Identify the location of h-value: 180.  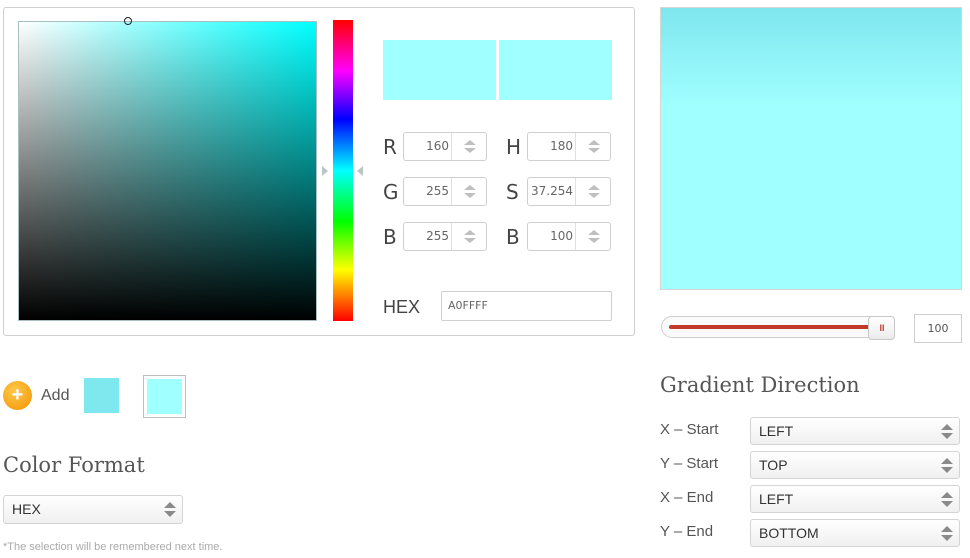
(552, 146).